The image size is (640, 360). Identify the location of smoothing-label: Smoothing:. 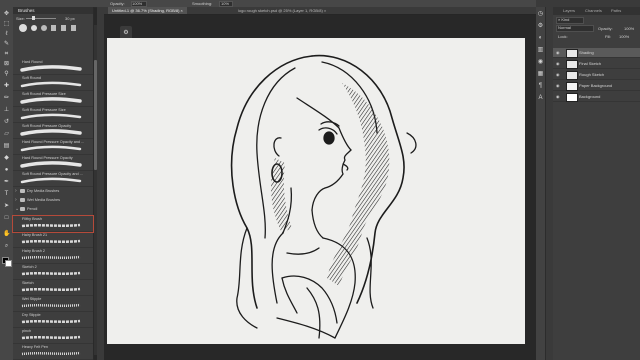
(202, 3).